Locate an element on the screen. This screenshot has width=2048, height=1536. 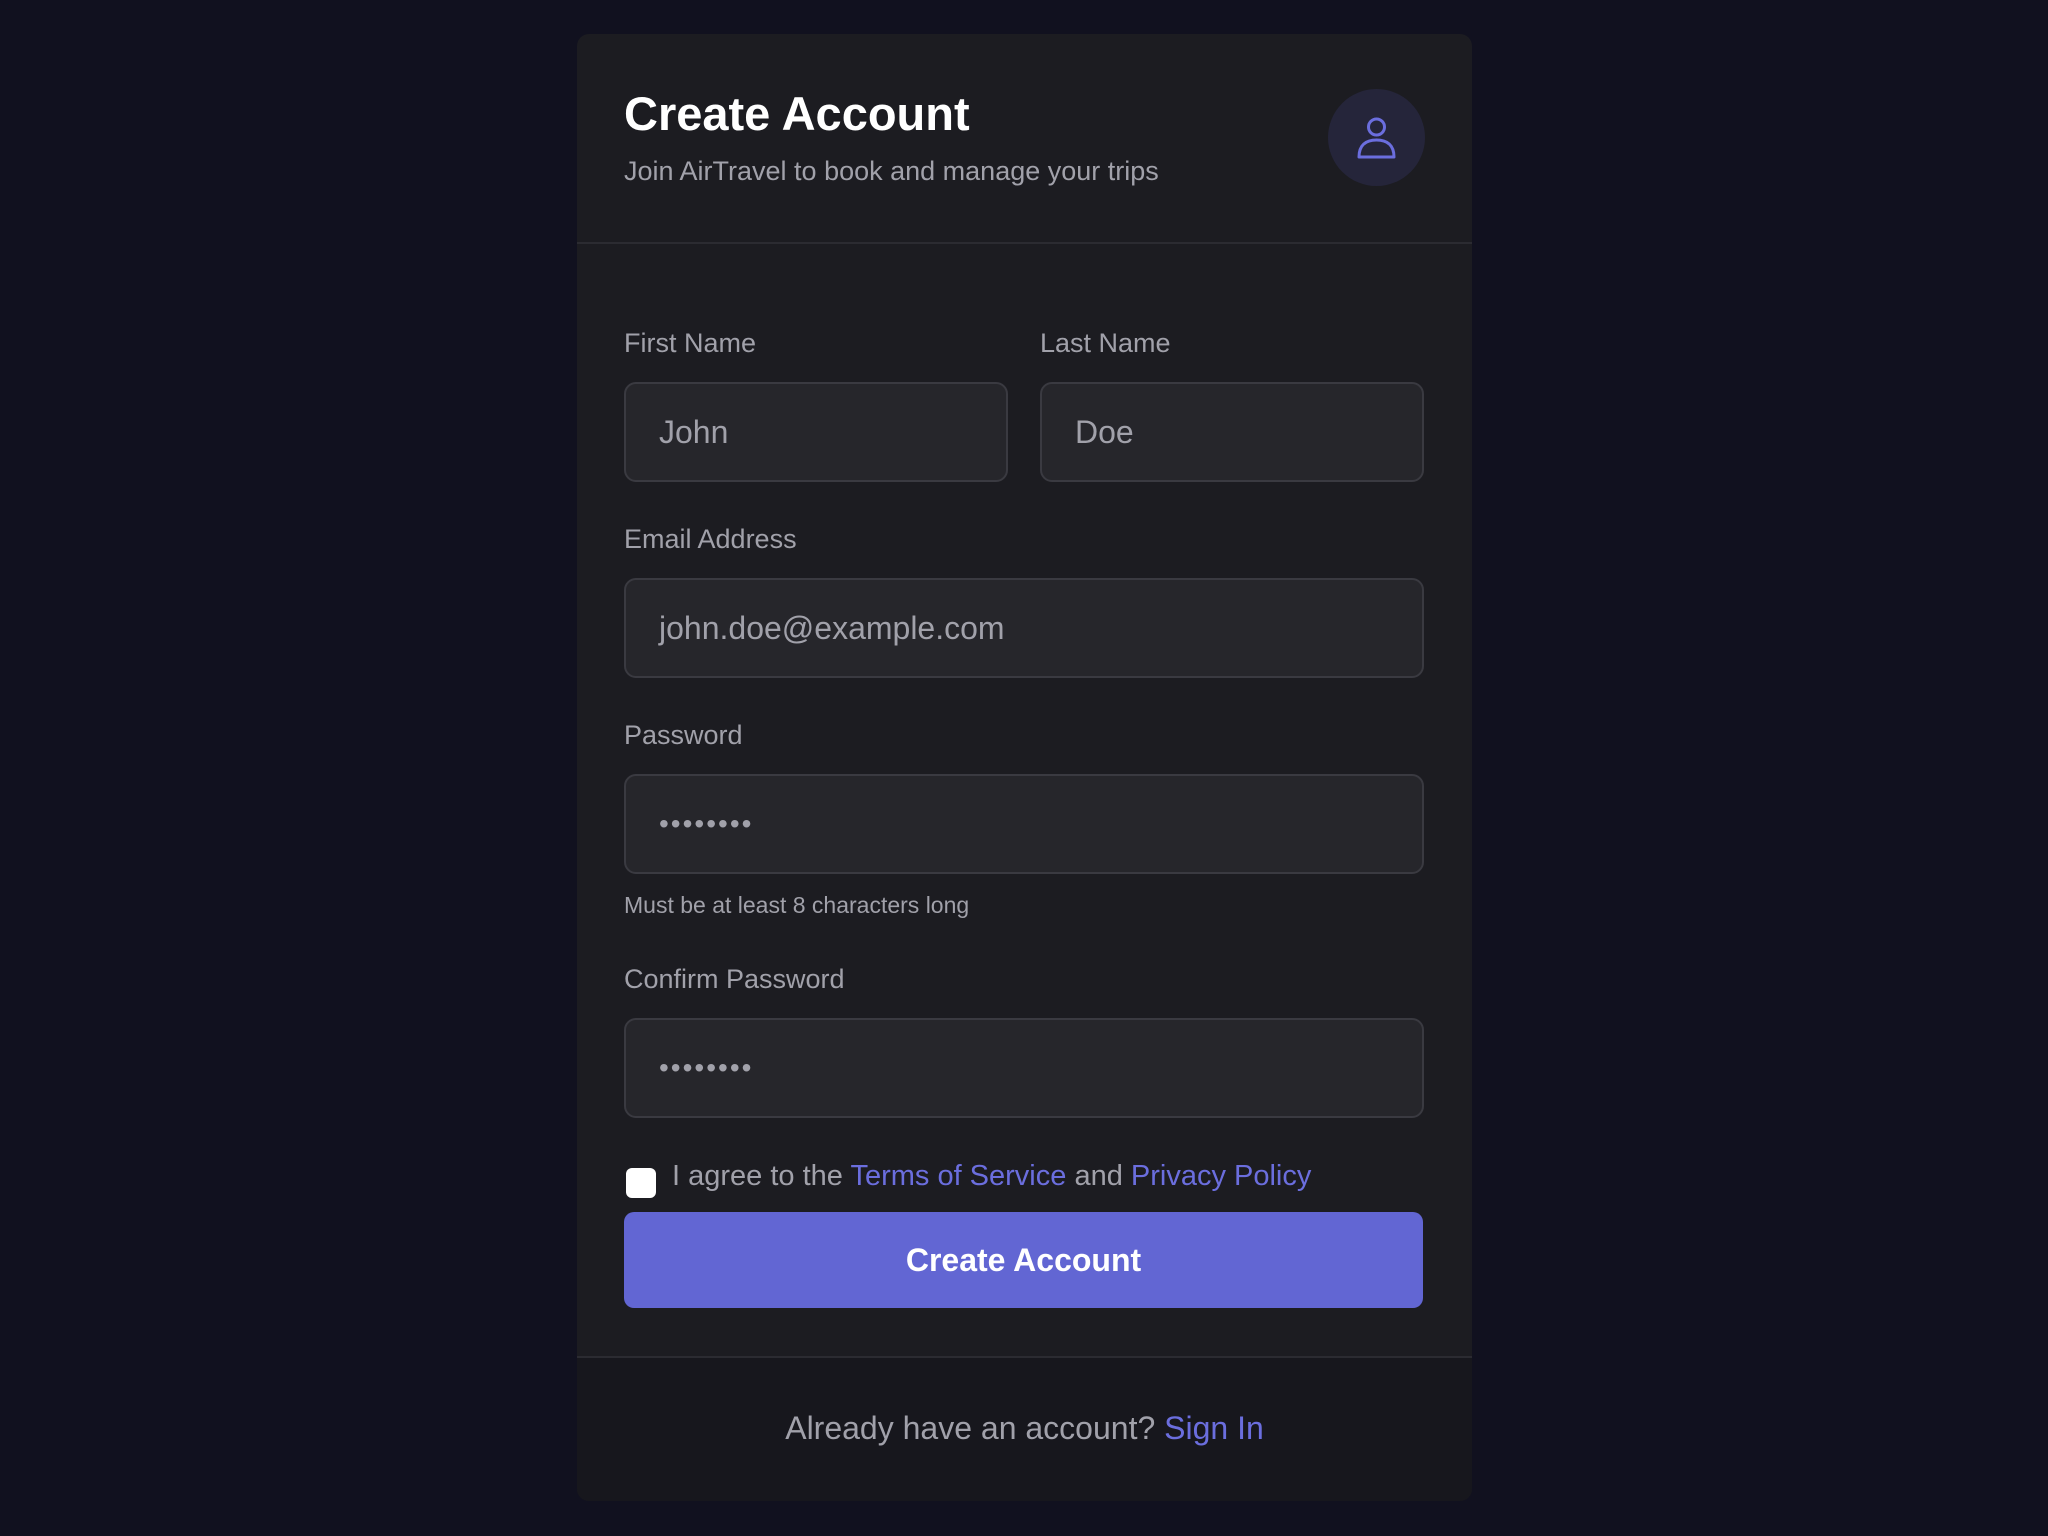
last-name-input: Doe is located at coordinates (1232, 432).